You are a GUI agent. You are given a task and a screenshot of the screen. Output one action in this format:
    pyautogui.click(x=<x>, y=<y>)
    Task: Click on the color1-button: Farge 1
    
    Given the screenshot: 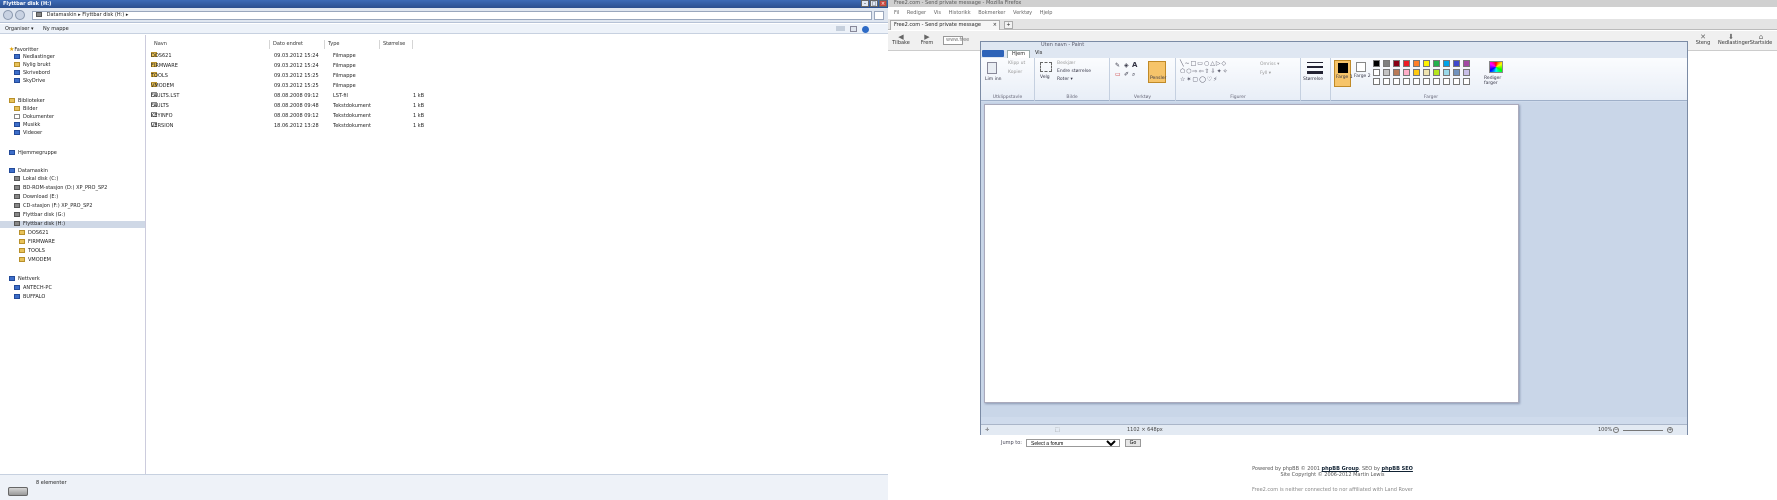 What is the action you would take?
    pyautogui.click(x=1343, y=73)
    